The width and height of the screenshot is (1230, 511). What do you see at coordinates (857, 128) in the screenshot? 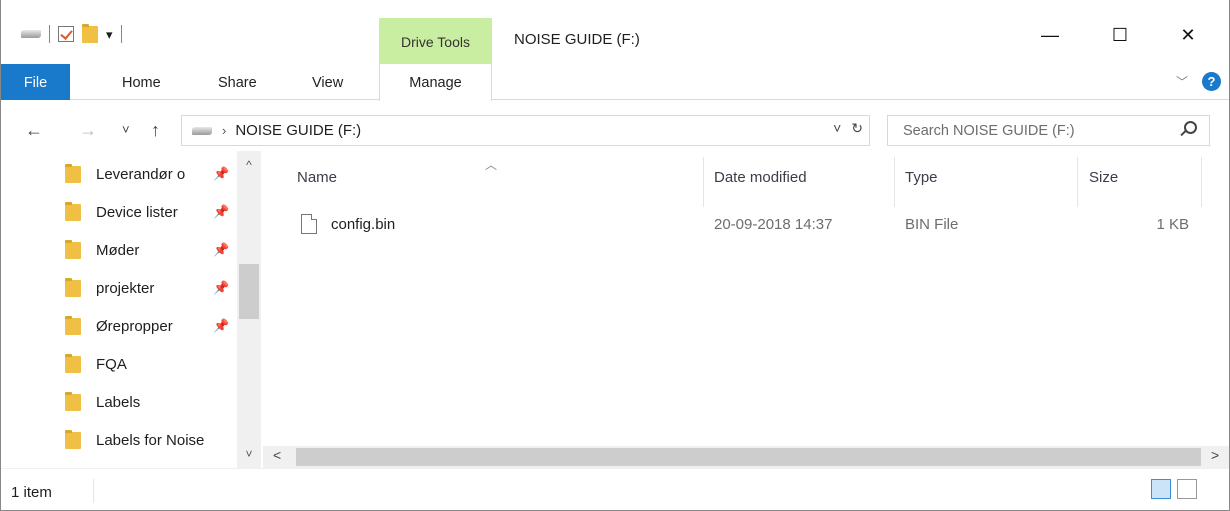
I see `refresh-icon: ↻` at bounding box center [857, 128].